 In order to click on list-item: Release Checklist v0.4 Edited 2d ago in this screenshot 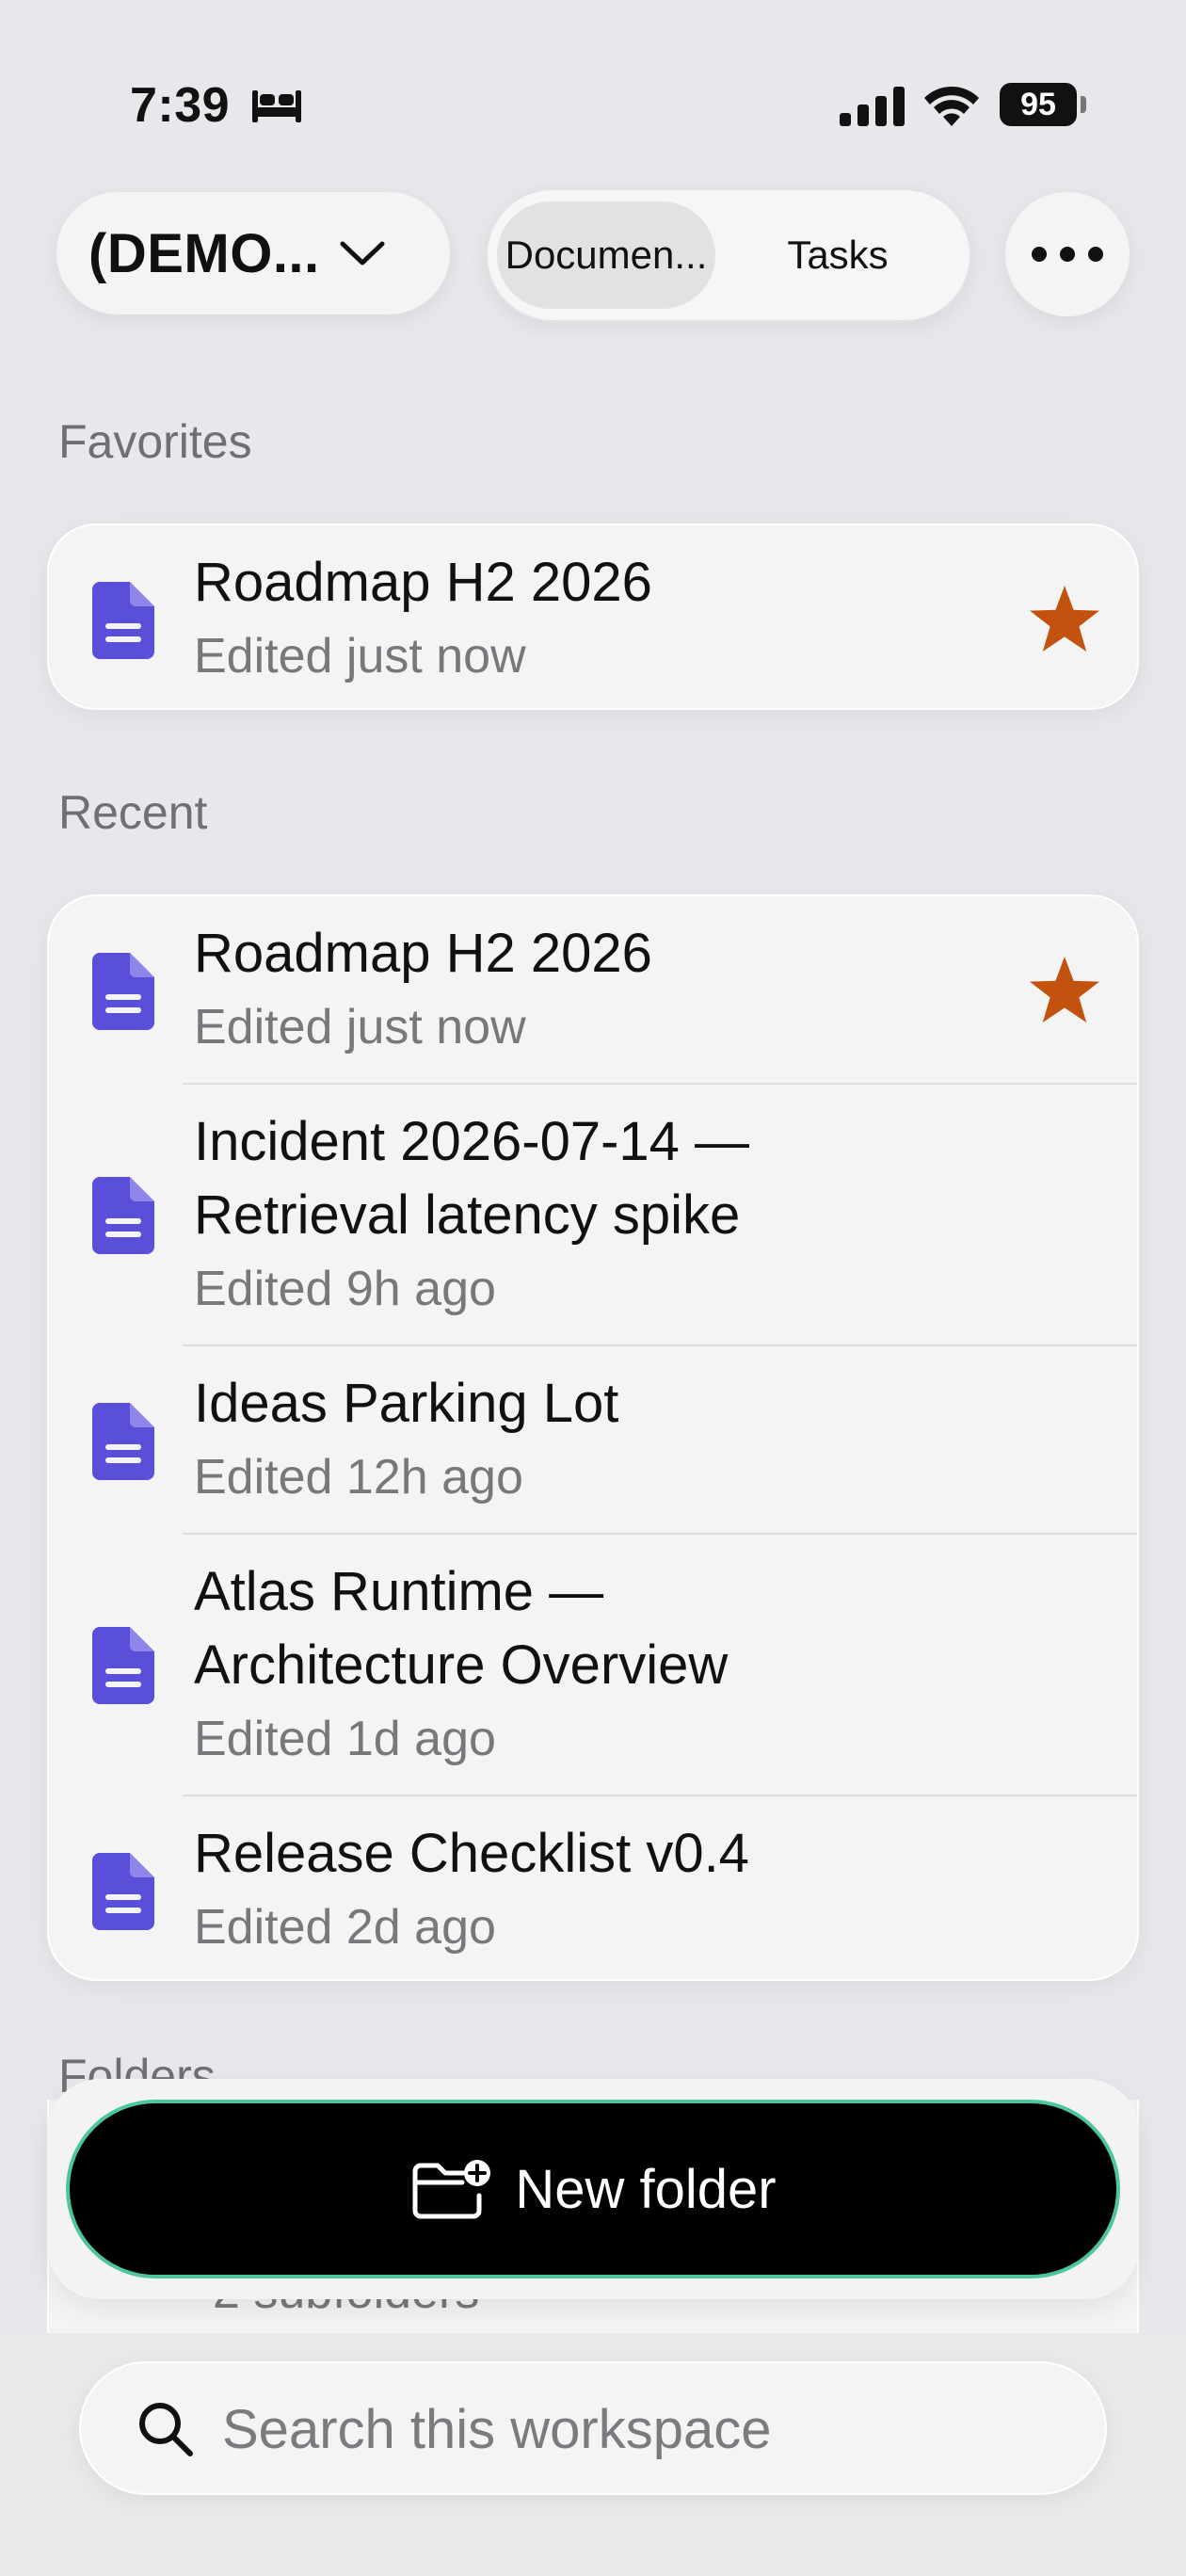, I will do `click(593, 1887)`.